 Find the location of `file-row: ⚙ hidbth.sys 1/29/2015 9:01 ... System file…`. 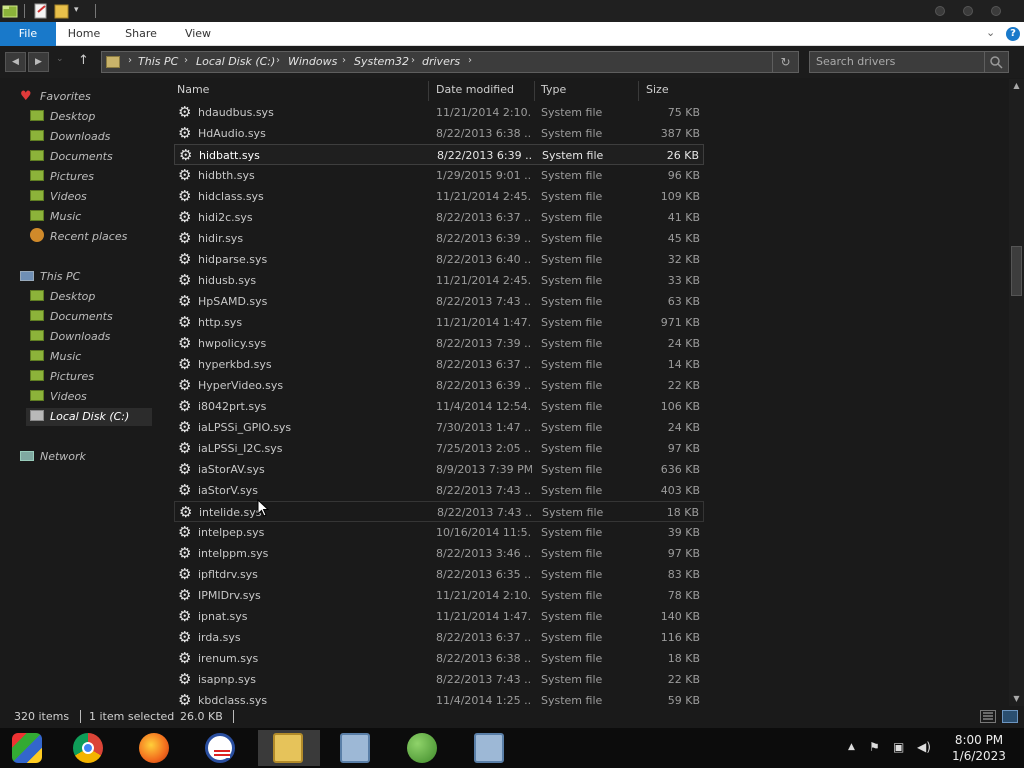

file-row: ⚙ hidbth.sys 1/29/2015 9:01 ... System file… is located at coordinates (439, 175).